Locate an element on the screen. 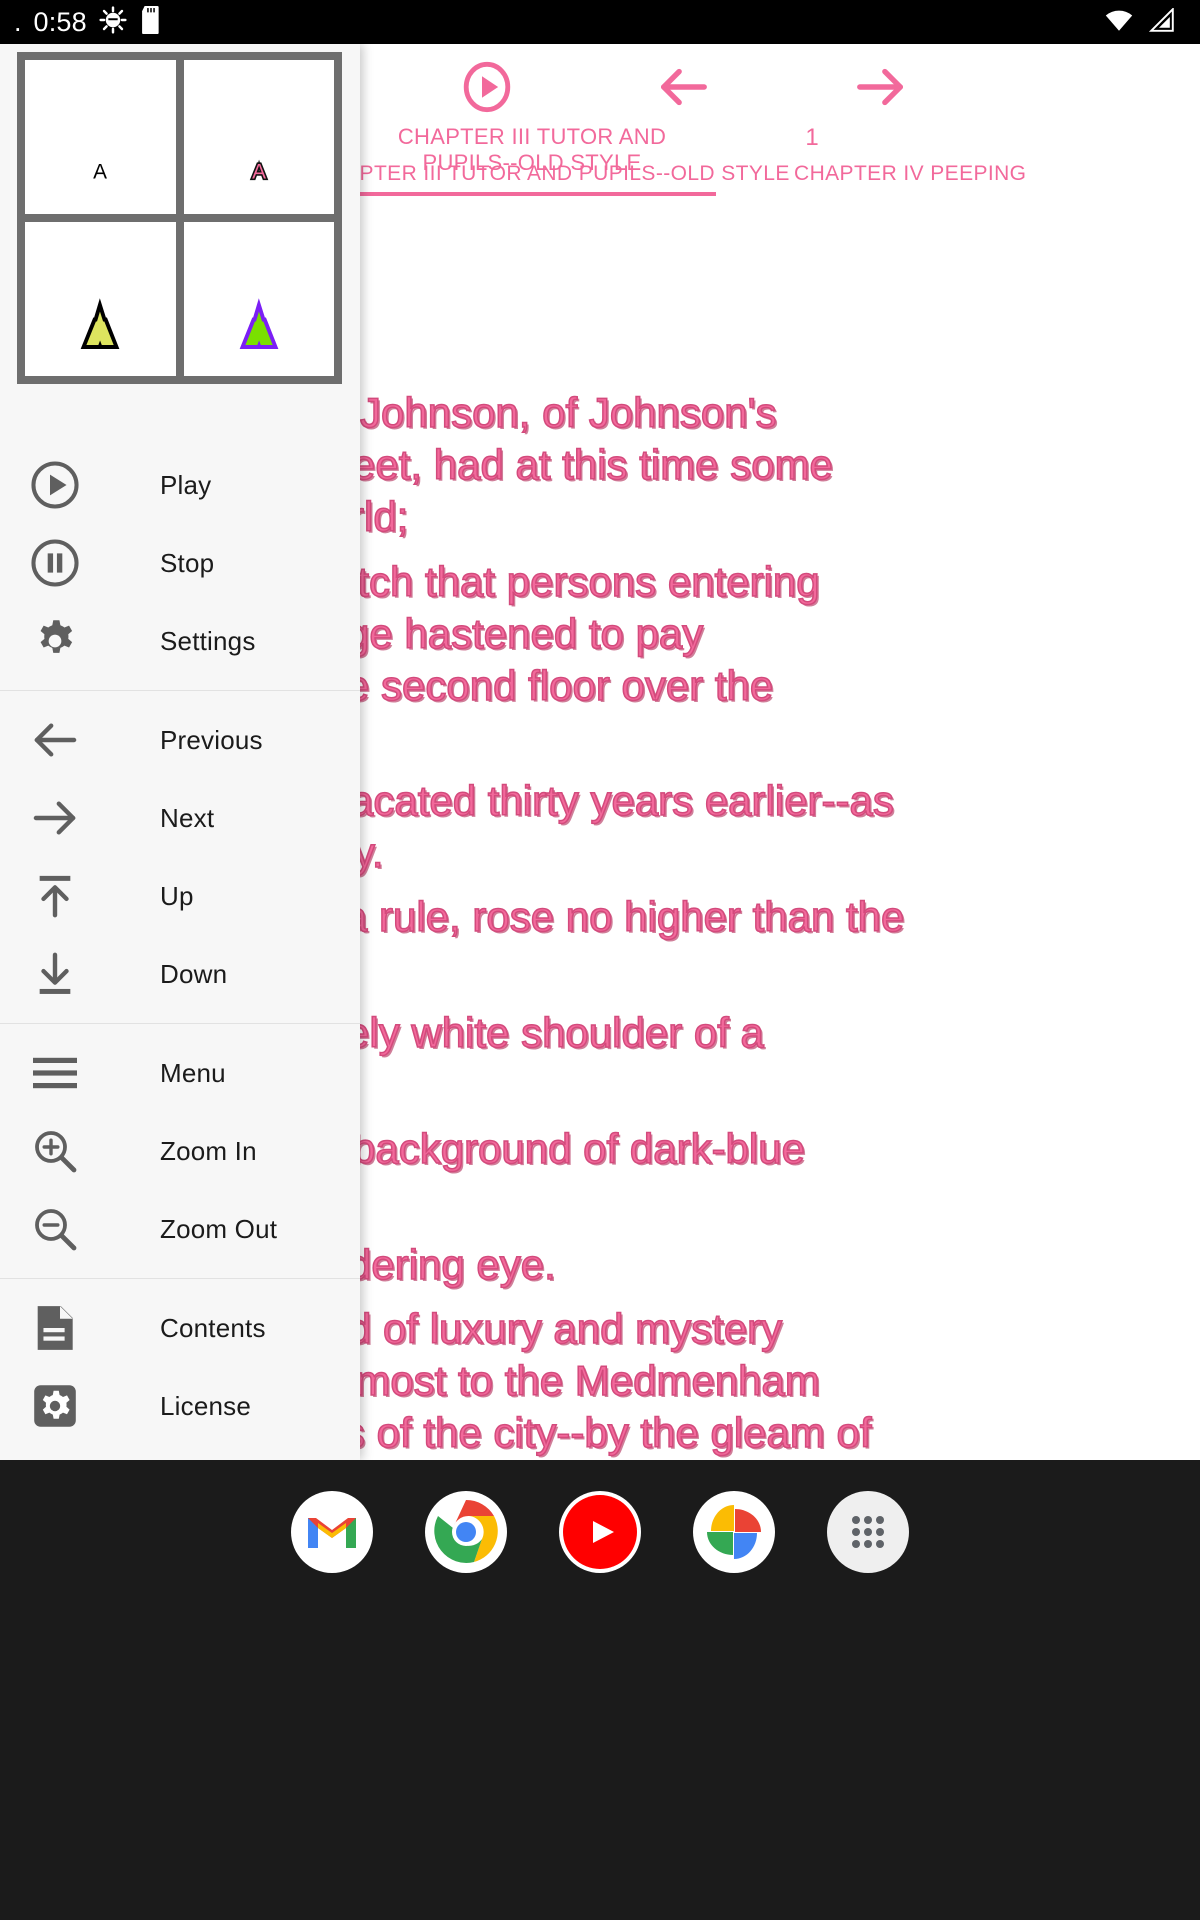 Image resolution: width=1200 pixels, height=1920 pixels. menu-item-settings: Settings is located at coordinates (180, 641).